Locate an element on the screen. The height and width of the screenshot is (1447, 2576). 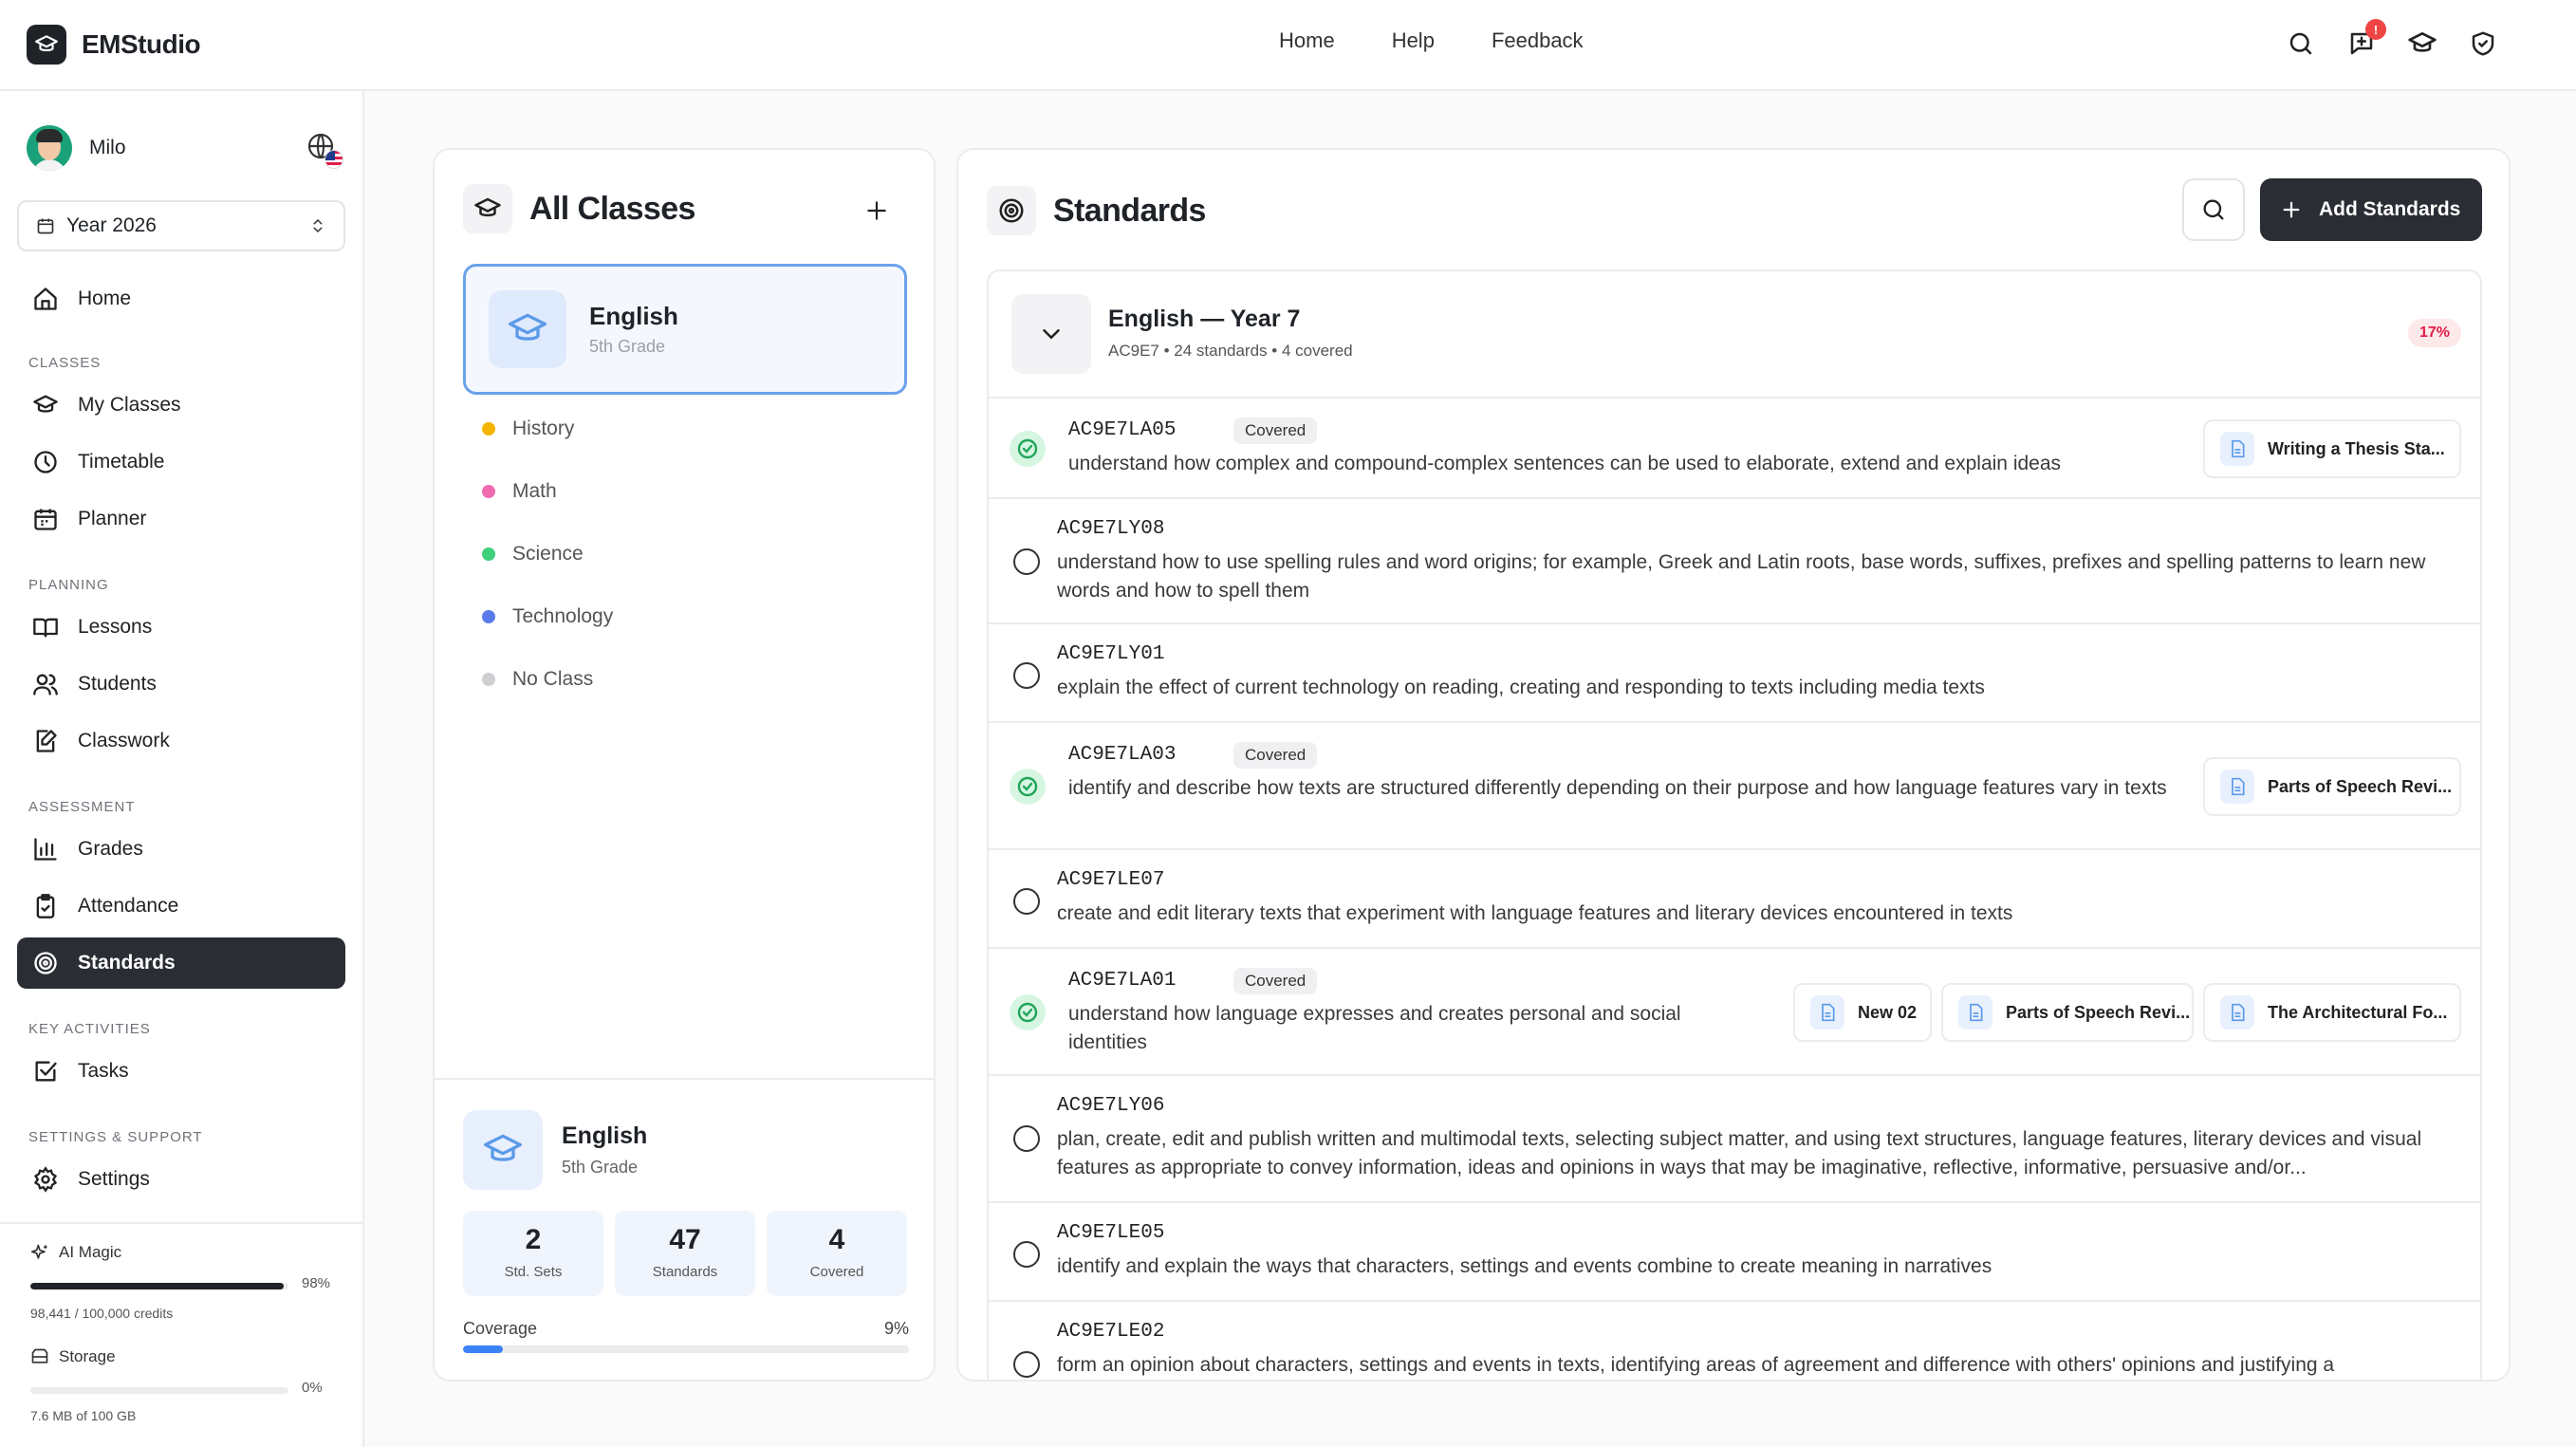
collapse-group-button is located at coordinates (1051, 334).